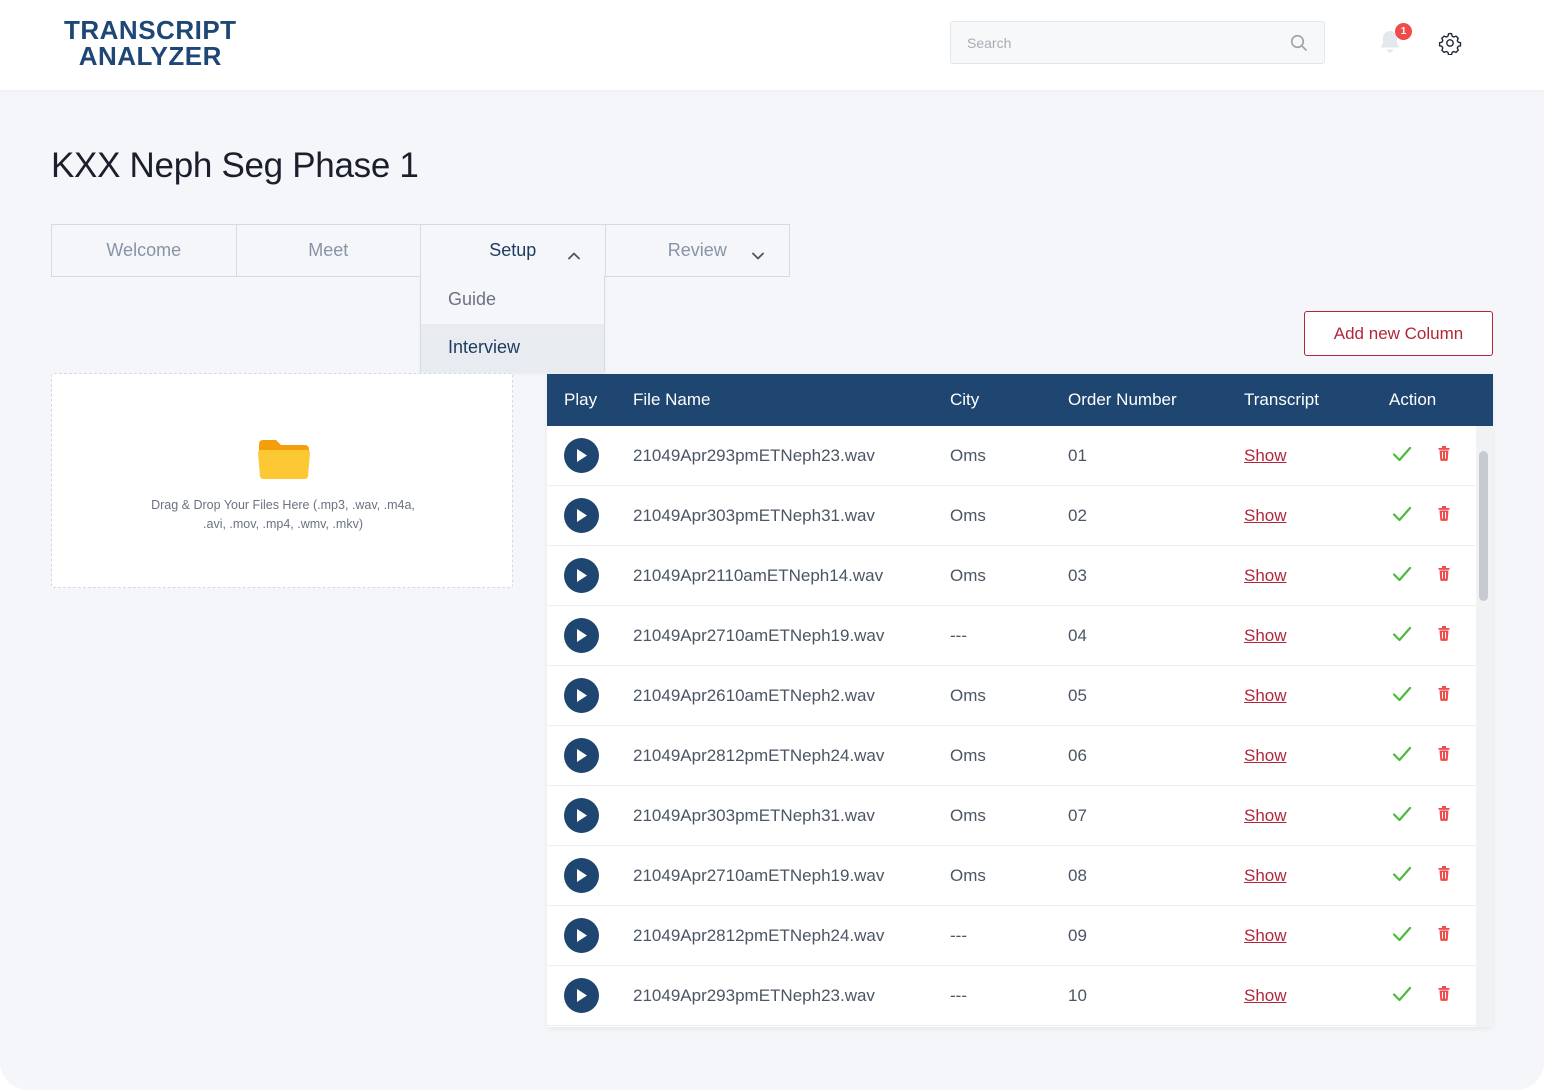 The height and width of the screenshot is (1090, 1544). I want to click on order-number-cell: 05, so click(1077, 695).